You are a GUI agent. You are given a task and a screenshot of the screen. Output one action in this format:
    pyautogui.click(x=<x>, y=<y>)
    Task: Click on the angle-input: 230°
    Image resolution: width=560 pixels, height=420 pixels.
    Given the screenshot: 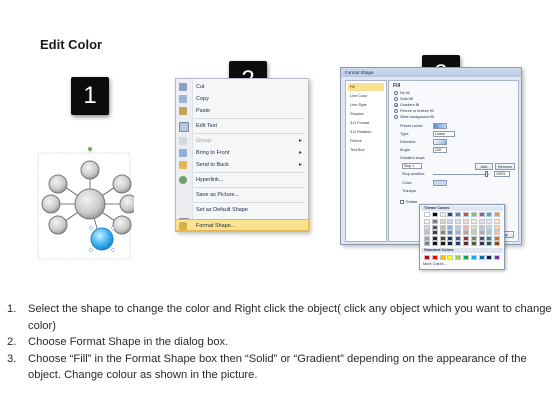 What is the action you would take?
    pyautogui.click(x=440, y=150)
    